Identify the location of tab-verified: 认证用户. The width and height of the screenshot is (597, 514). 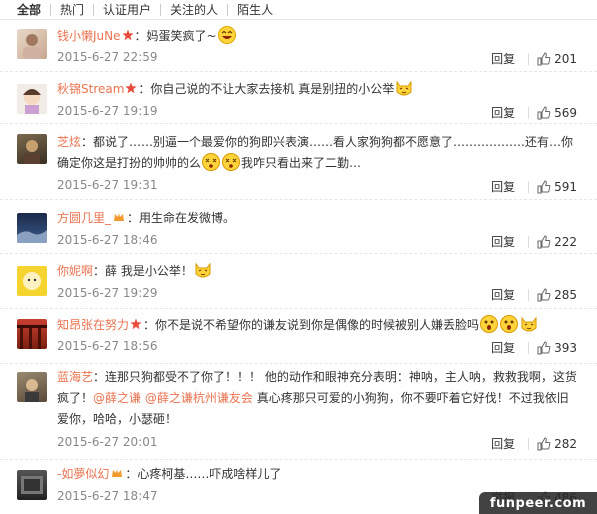
(128, 9).